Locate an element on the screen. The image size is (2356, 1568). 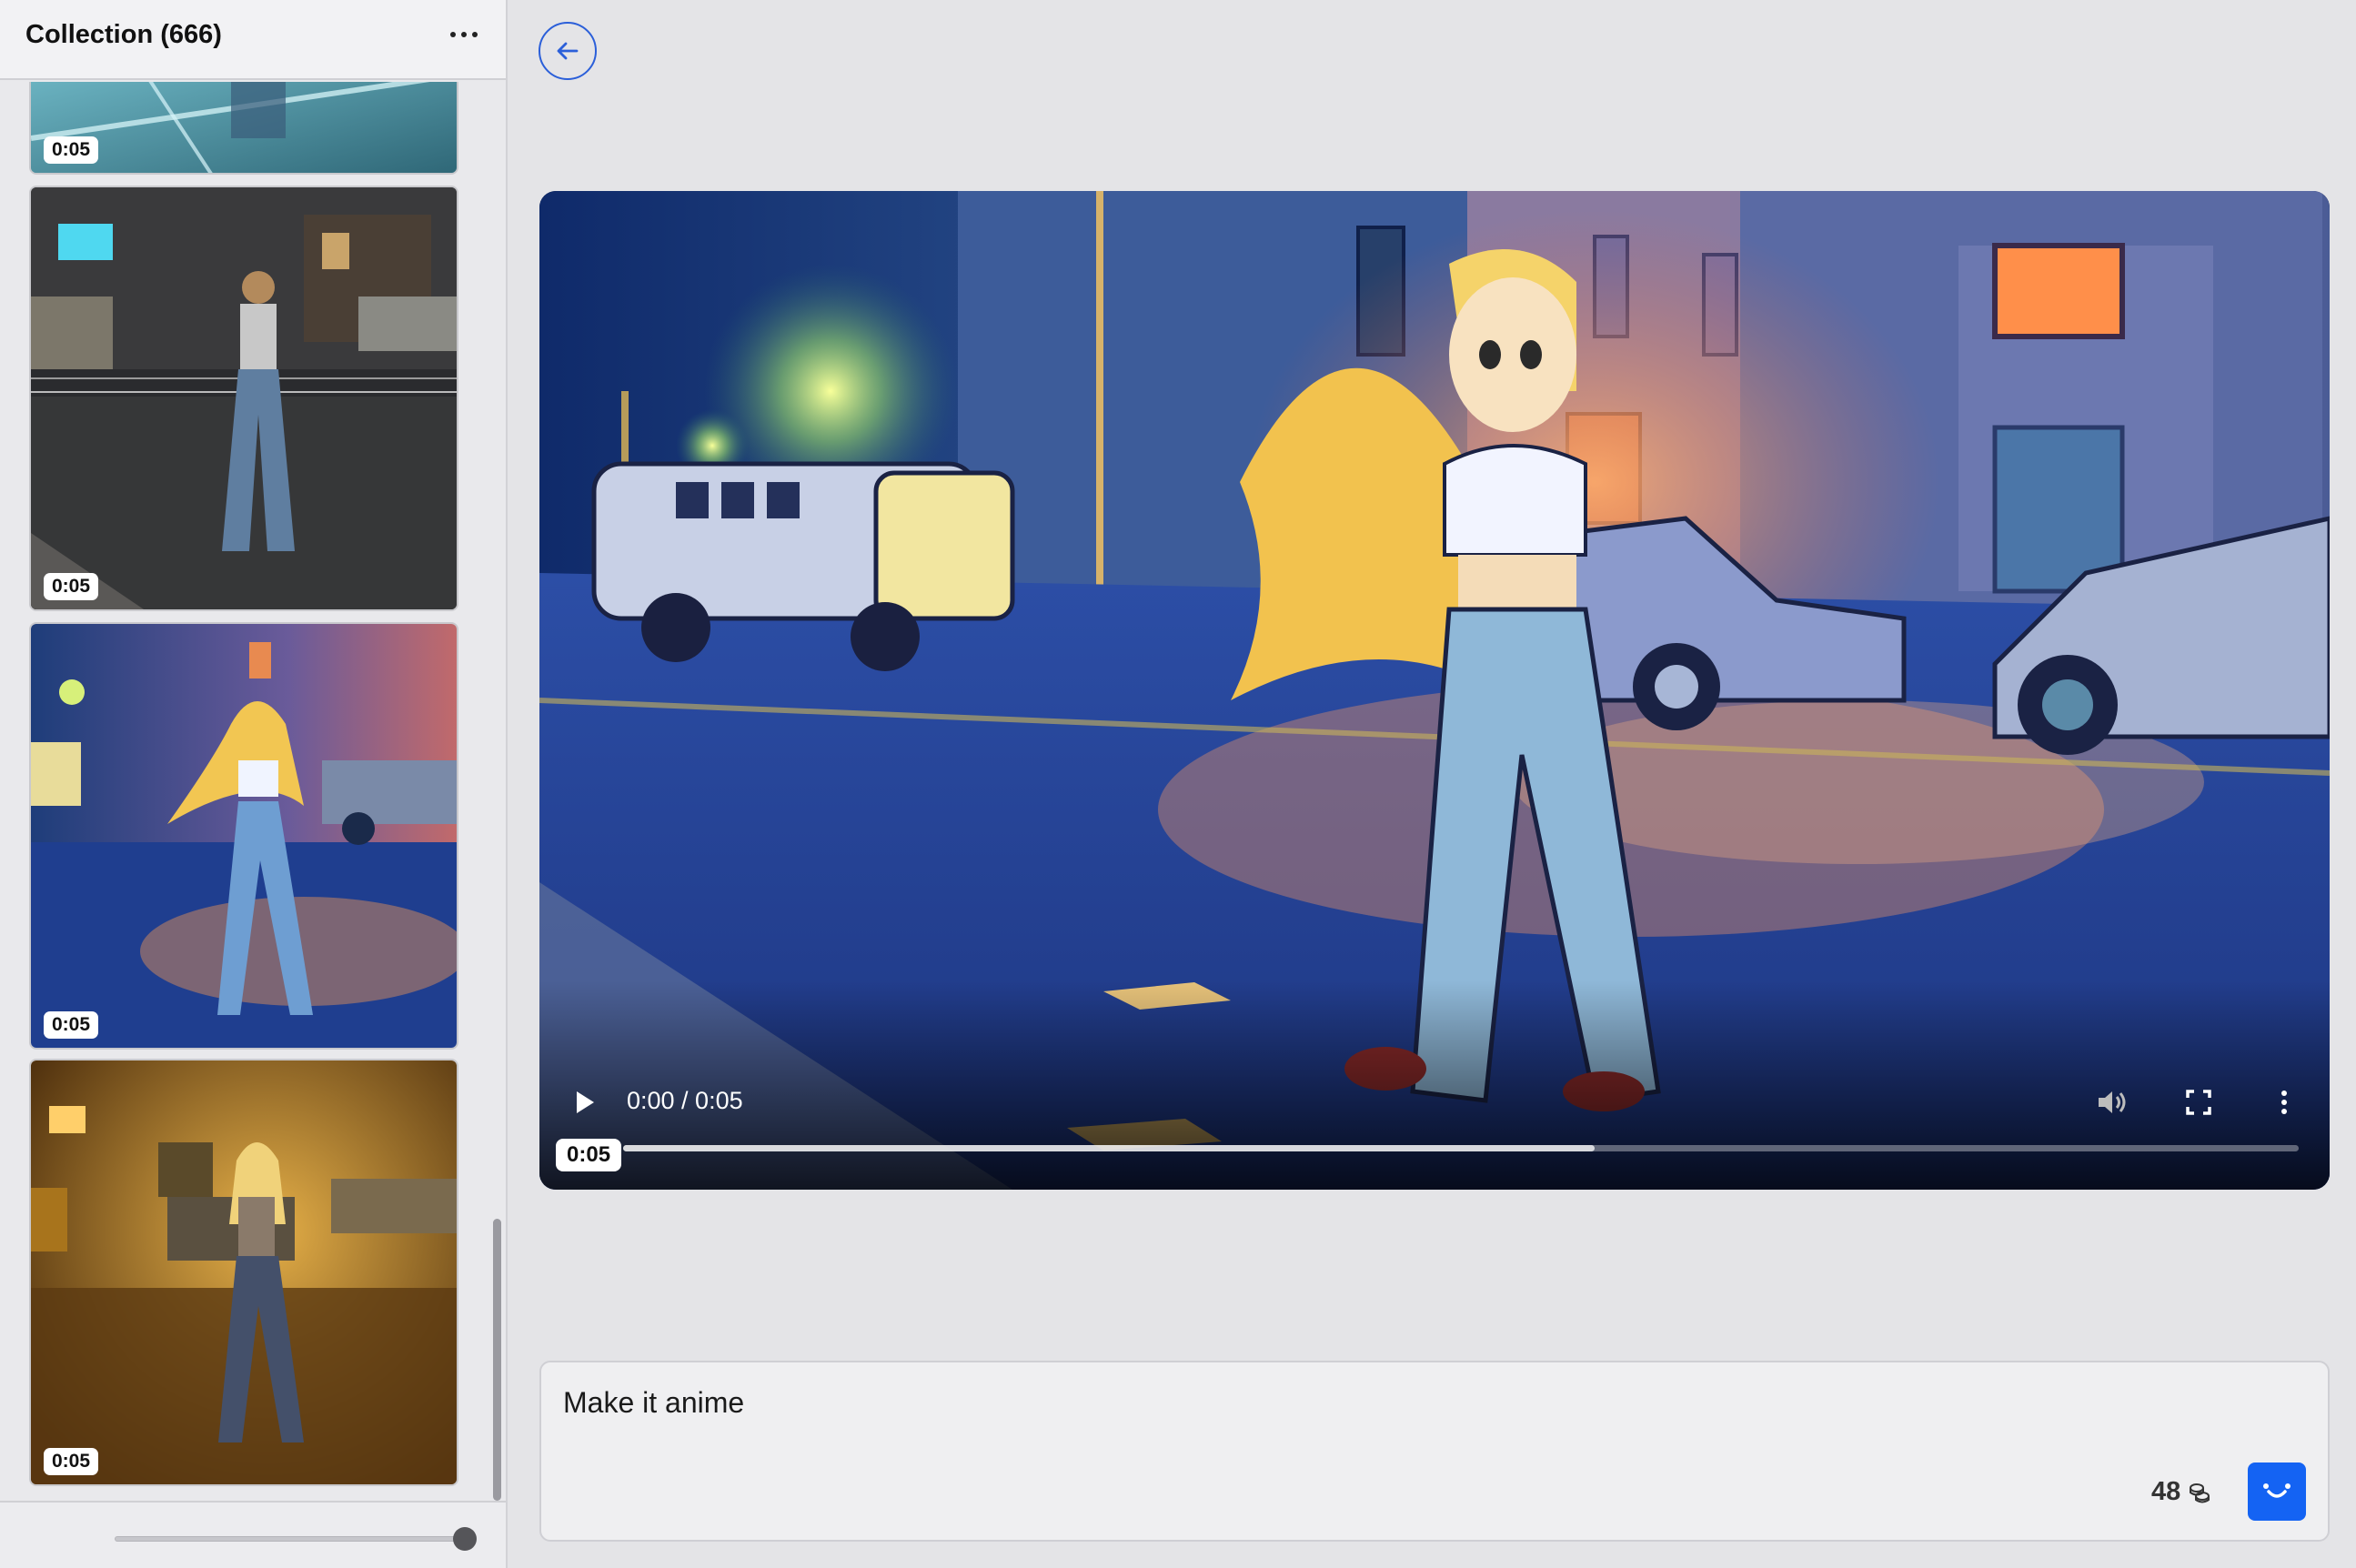
buffered-range is located at coordinates (1109, 1148).